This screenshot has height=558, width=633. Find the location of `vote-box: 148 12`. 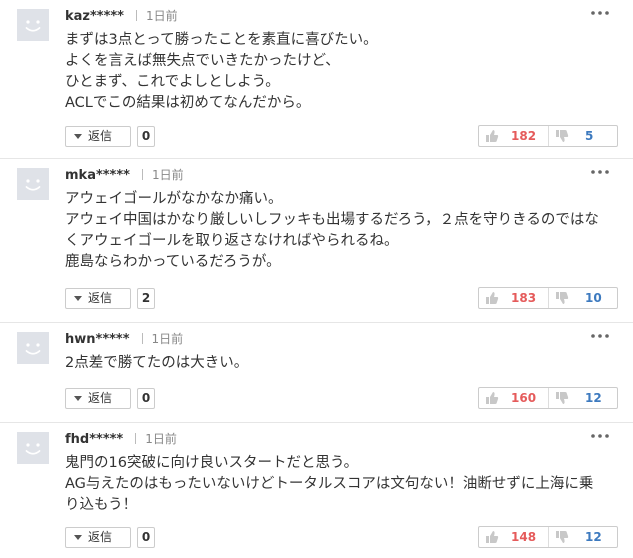

vote-box: 148 12 is located at coordinates (548, 537).